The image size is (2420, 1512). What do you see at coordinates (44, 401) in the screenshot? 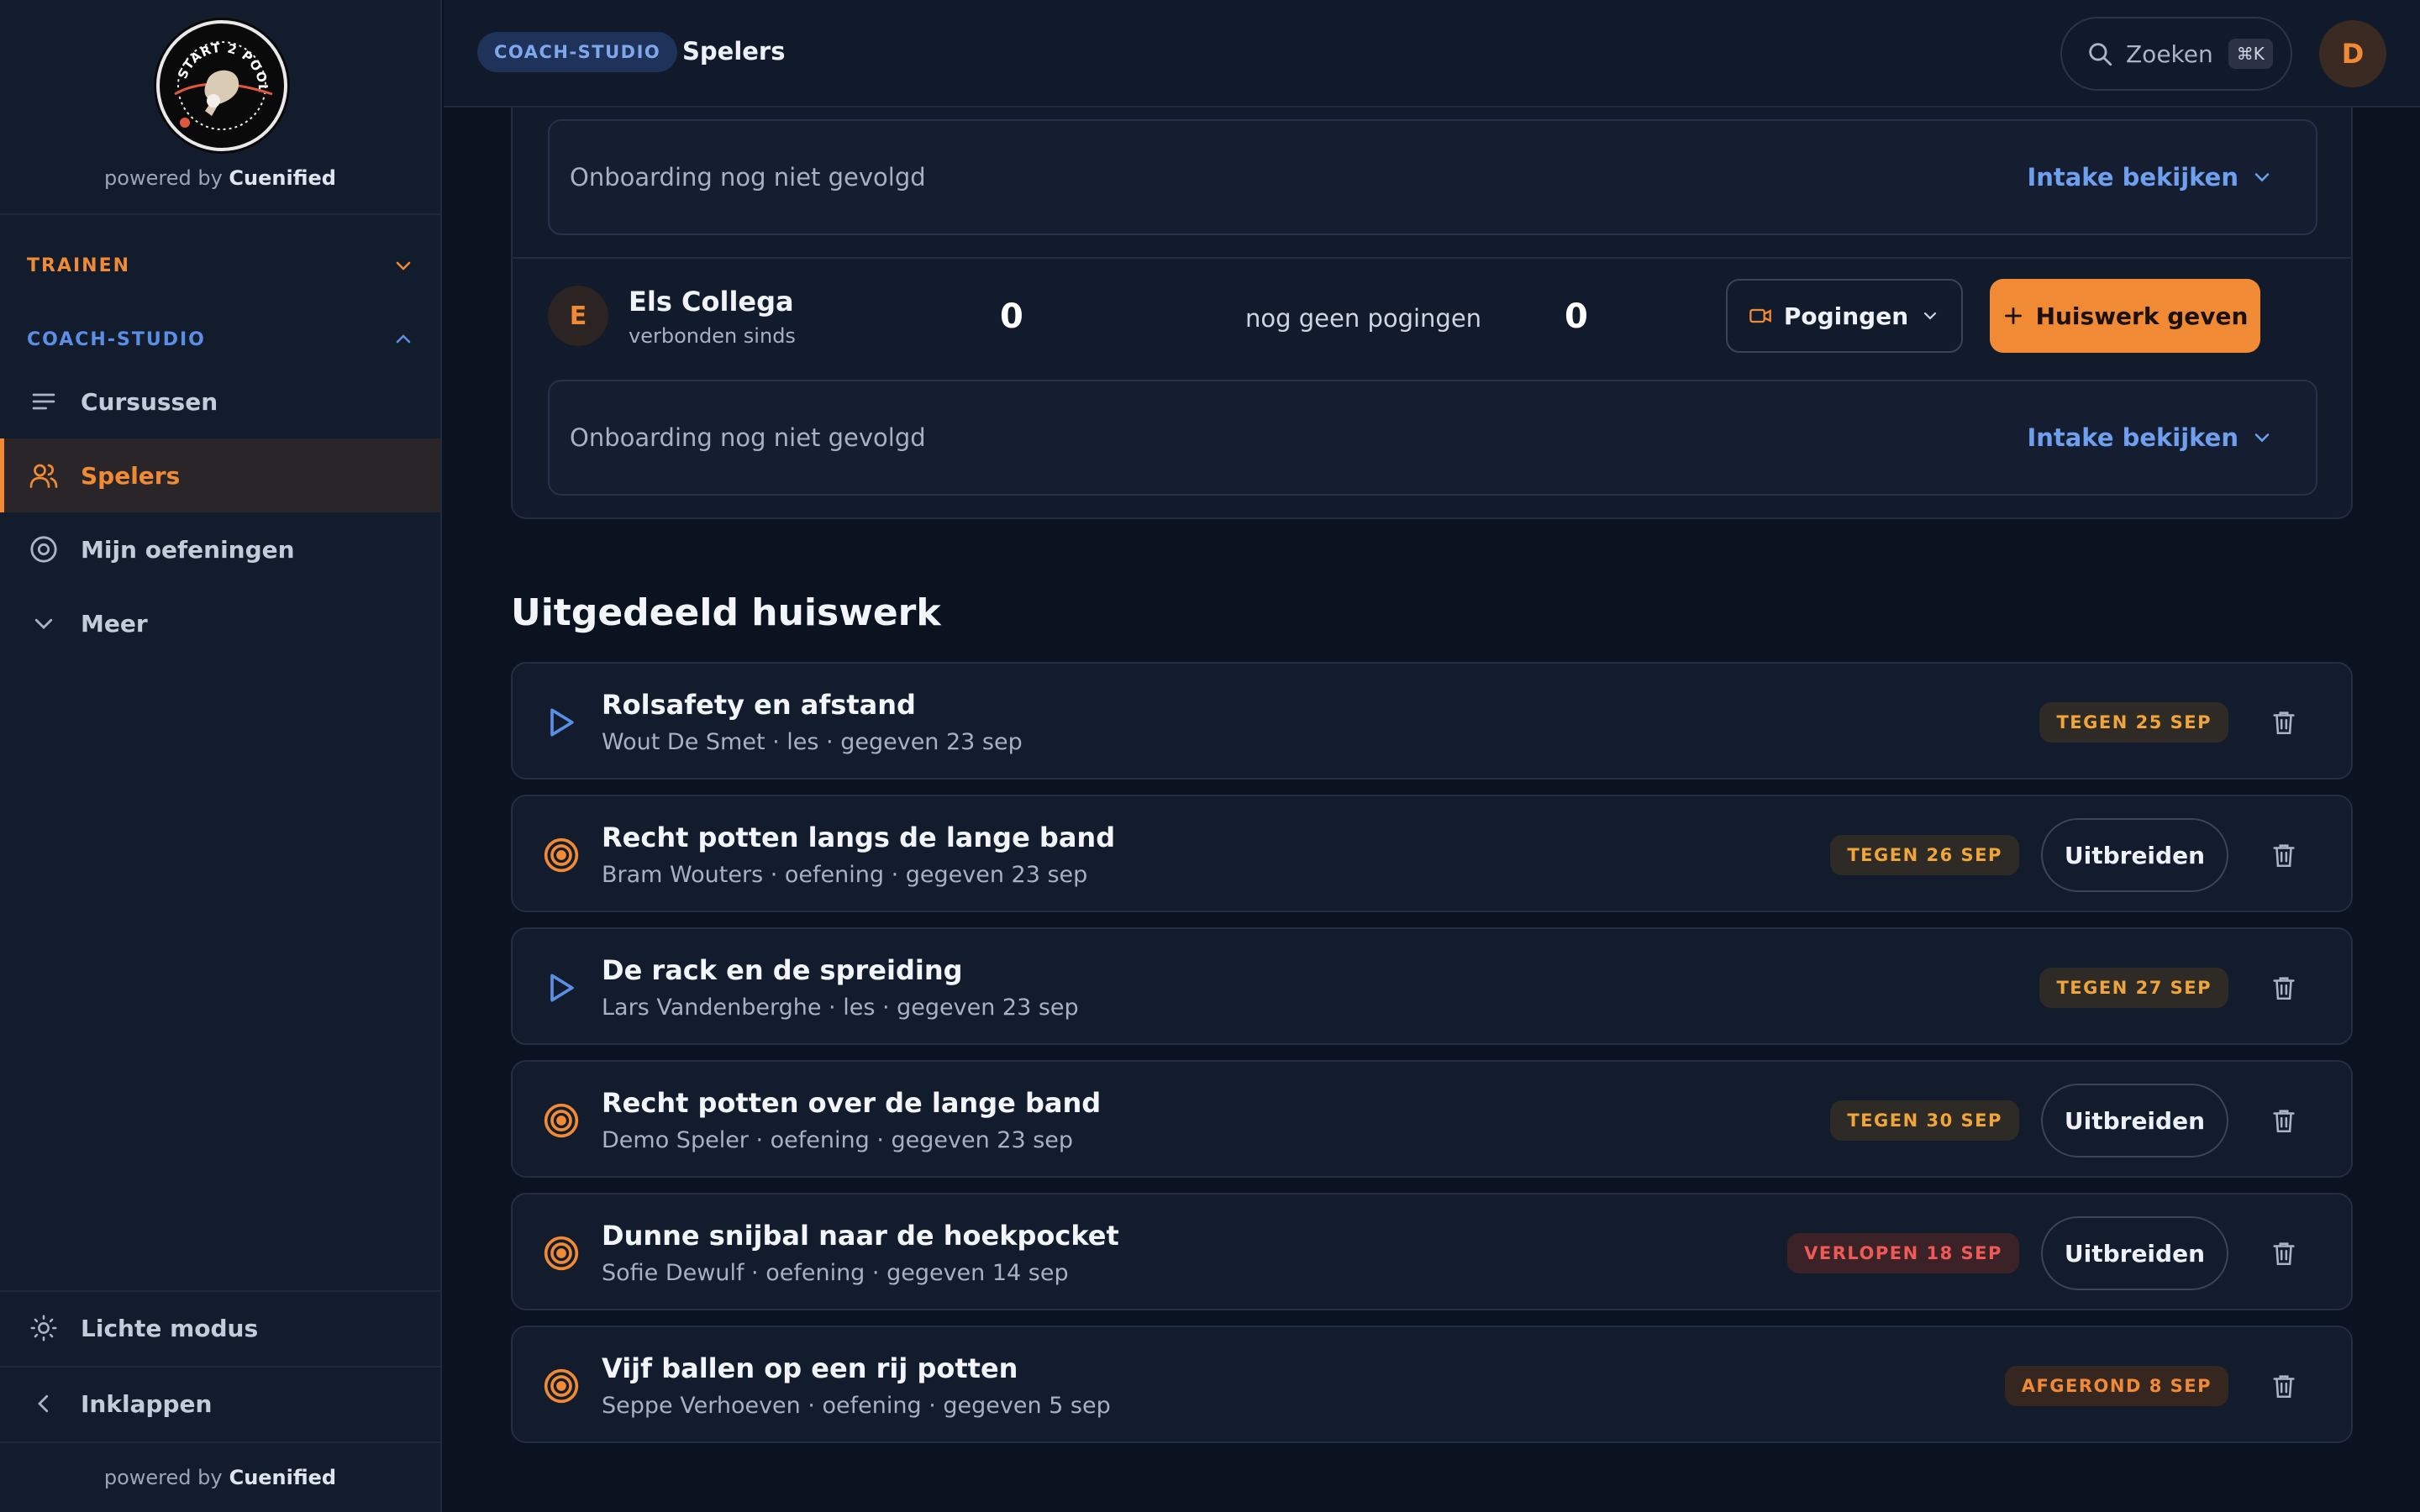
I see `list-icon` at bounding box center [44, 401].